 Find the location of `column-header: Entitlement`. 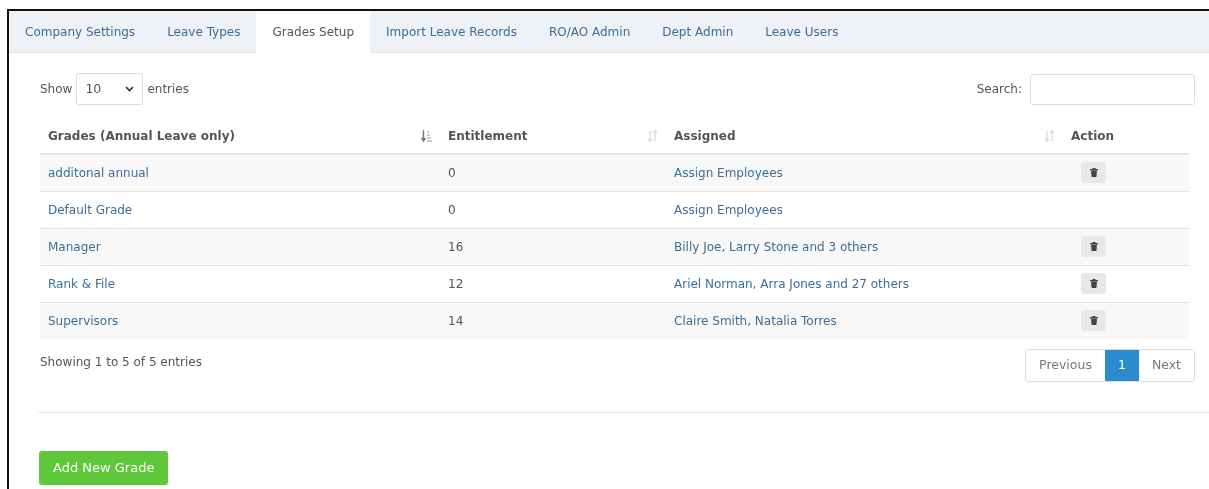

column-header: Entitlement is located at coordinates (488, 136).